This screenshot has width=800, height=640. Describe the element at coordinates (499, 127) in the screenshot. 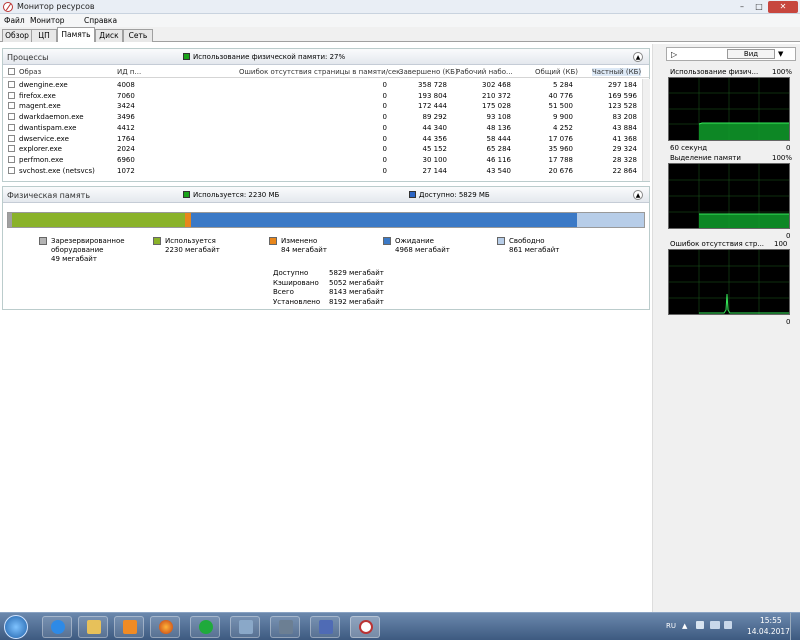

I see `cell-working-set: 48 136` at that location.